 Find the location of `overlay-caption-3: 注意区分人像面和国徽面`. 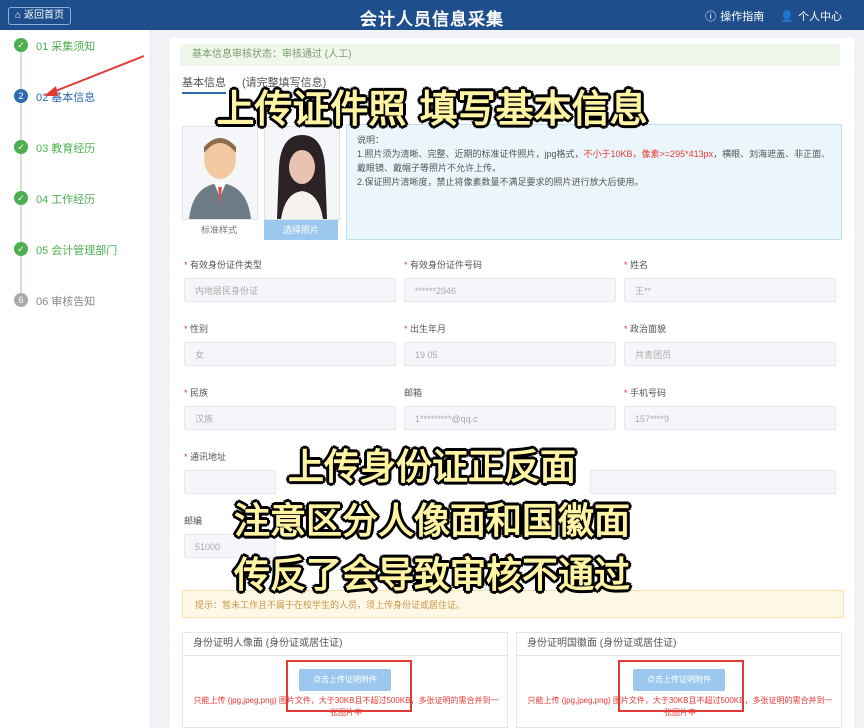

overlay-caption-3: 注意区分人像面和国徽面 is located at coordinates (431, 521).